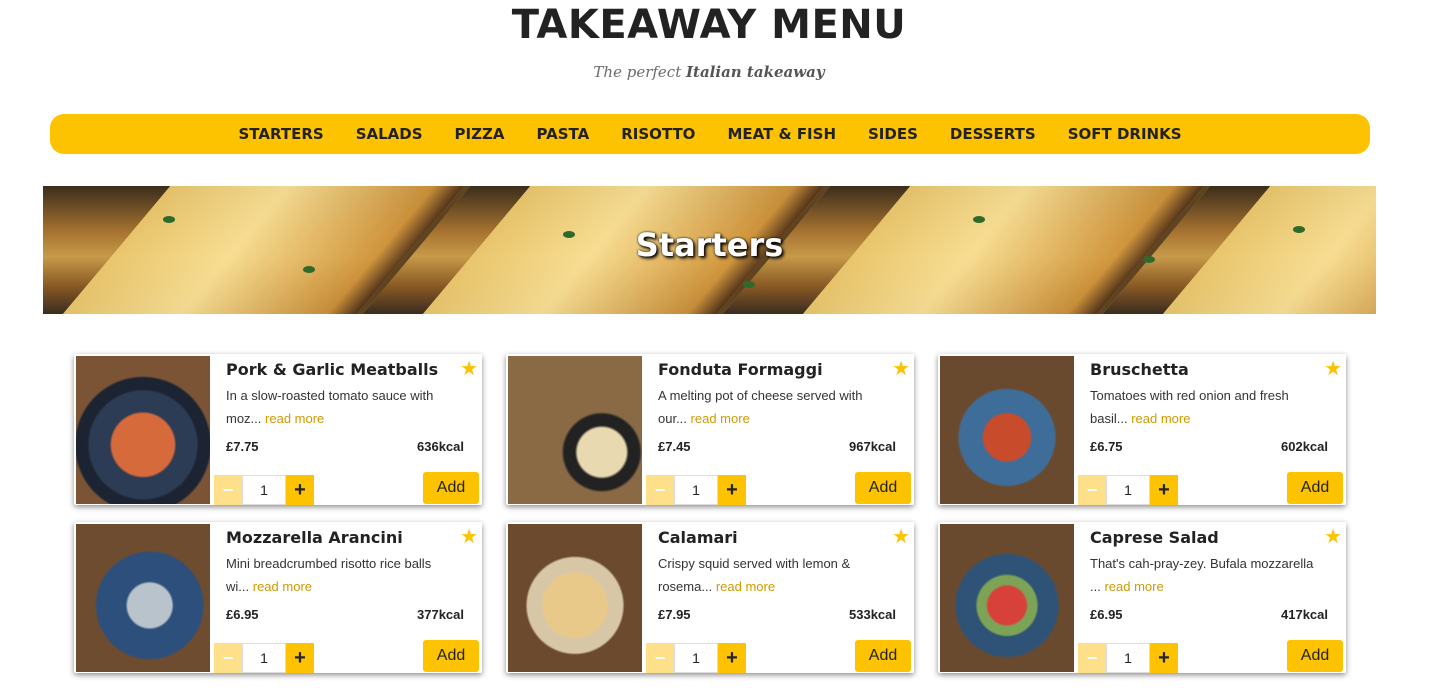 This screenshot has width=1432, height=690. I want to click on menu-item-kcal: 417kcal, so click(1304, 614).